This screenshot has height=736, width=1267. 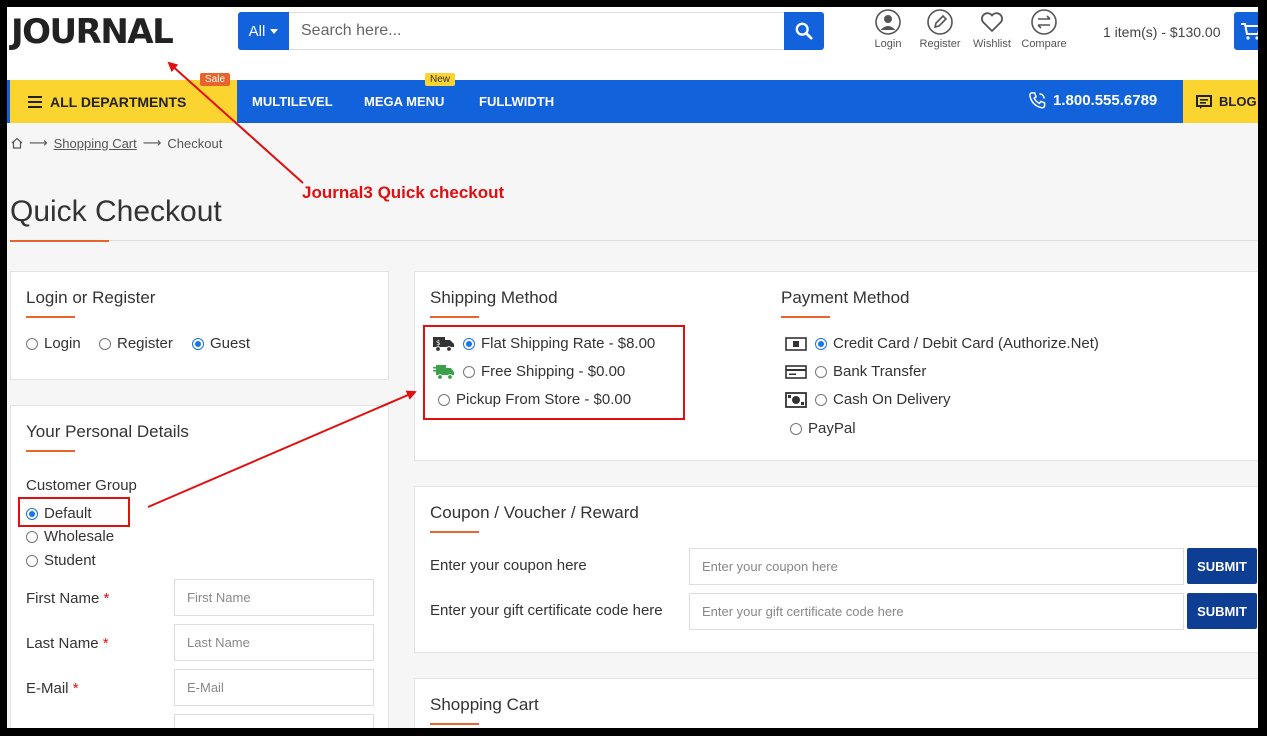 What do you see at coordinates (282, 449) in the screenshot?
I see `arrow-to-shipping` at bounding box center [282, 449].